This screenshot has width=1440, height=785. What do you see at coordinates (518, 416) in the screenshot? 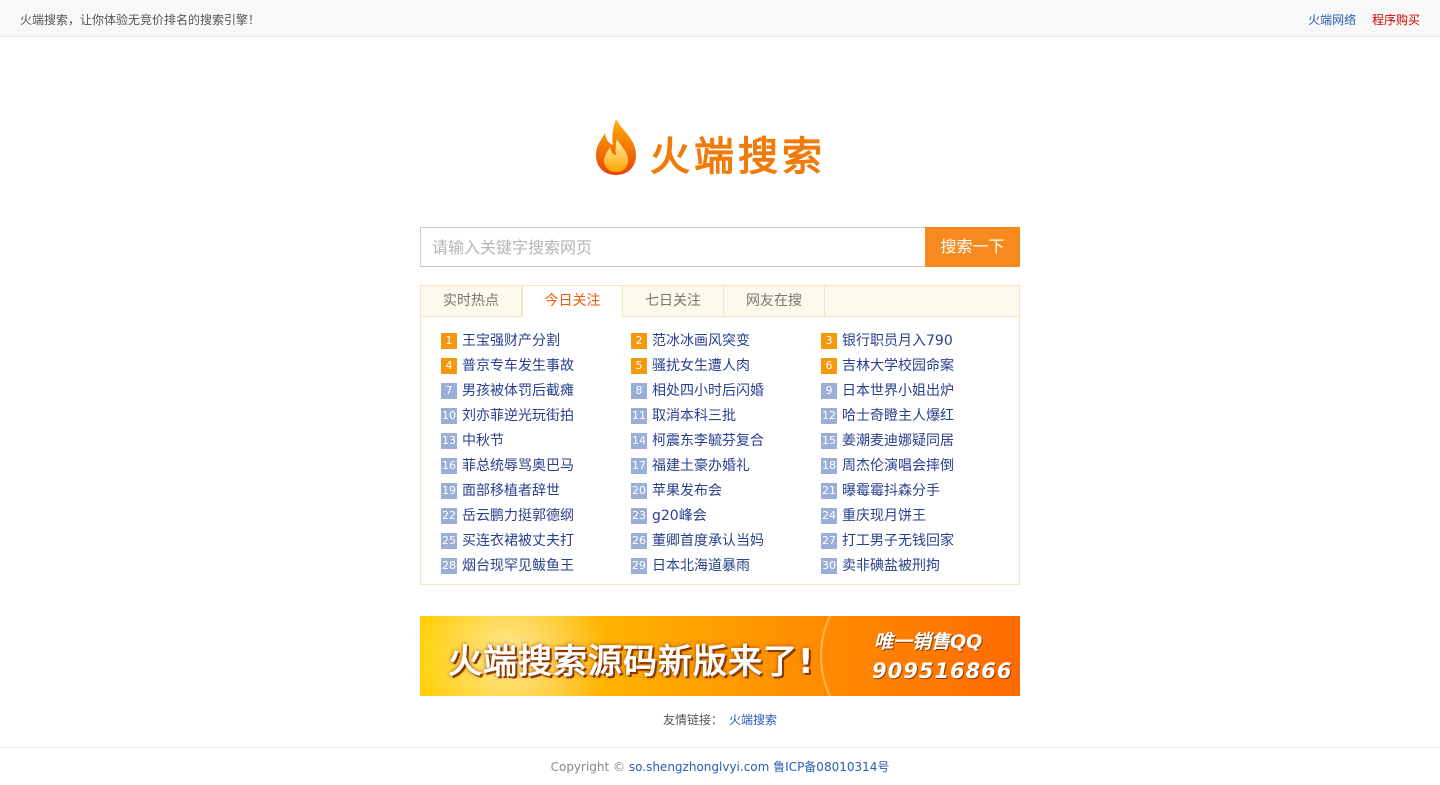
I see `hot-item-label: 刘亦菲逆光玩街拍` at bounding box center [518, 416].